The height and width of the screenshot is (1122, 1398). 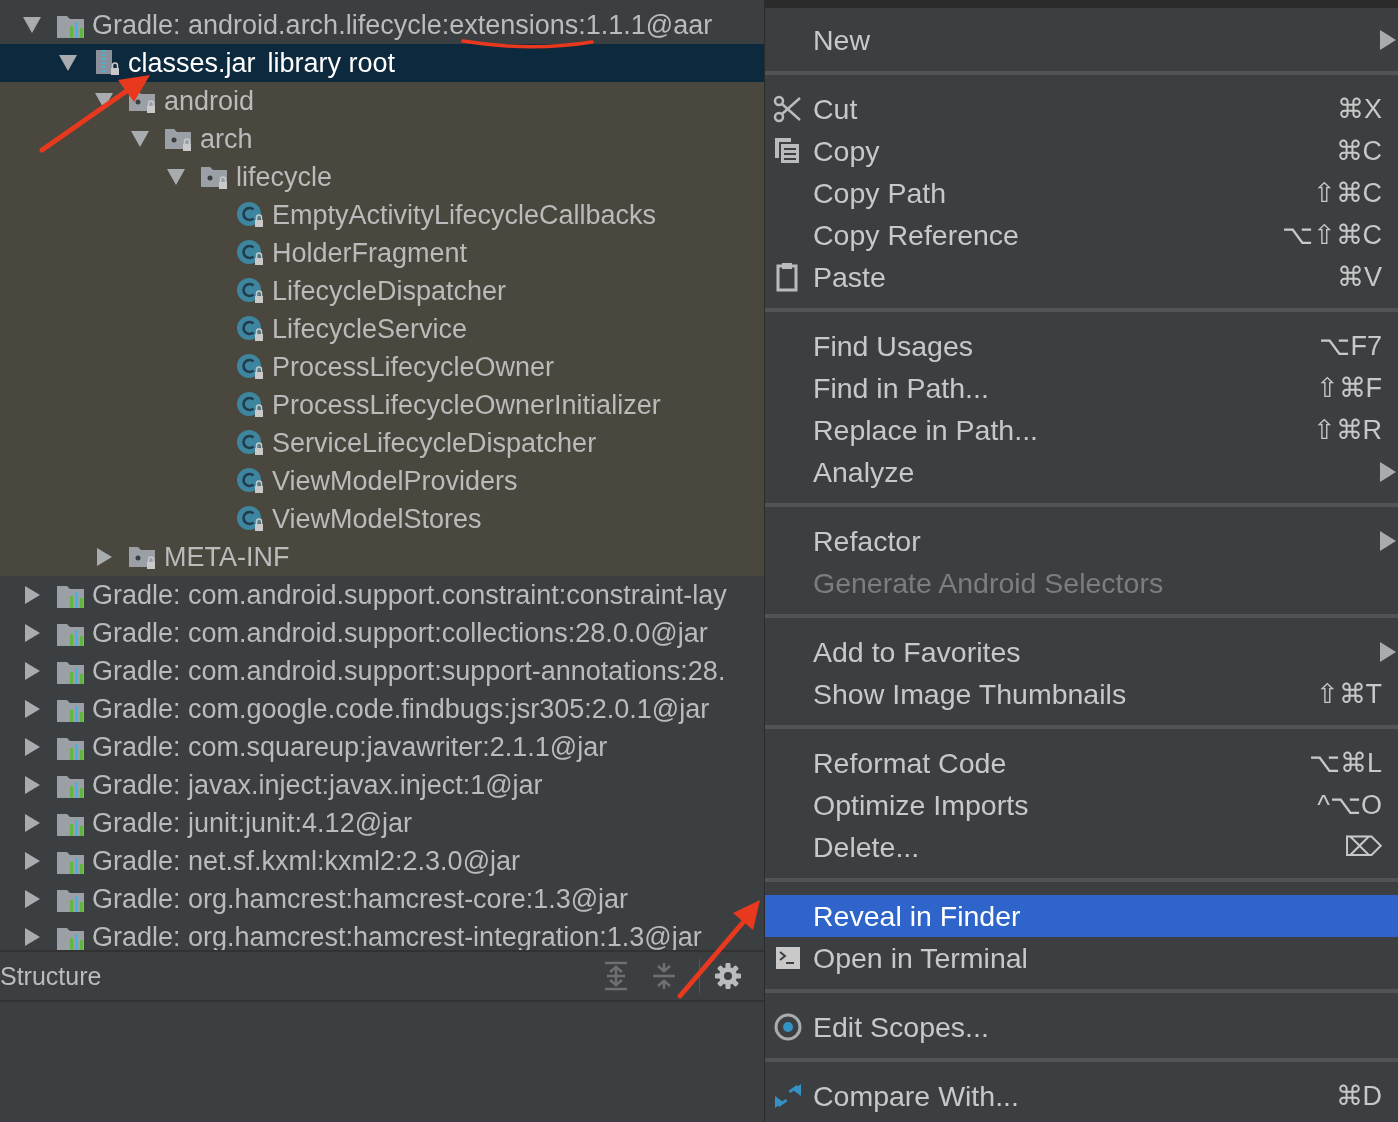 What do you see at coordinates (1347, 430) in the screenshot?
I see `keyboard-shortcut: ⇧⌘R` at bounding box center [1347, 430].